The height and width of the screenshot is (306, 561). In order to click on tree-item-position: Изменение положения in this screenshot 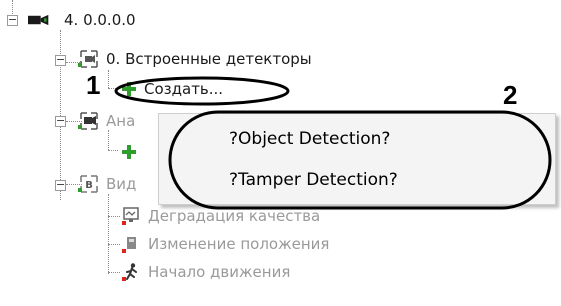, I will do `click(224, 244)`.